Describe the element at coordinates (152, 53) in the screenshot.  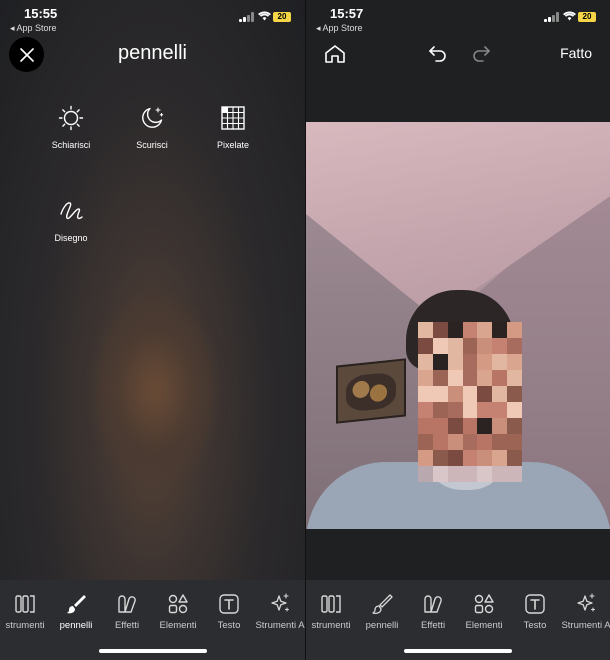
I see `page-title: pennelli` at that location.